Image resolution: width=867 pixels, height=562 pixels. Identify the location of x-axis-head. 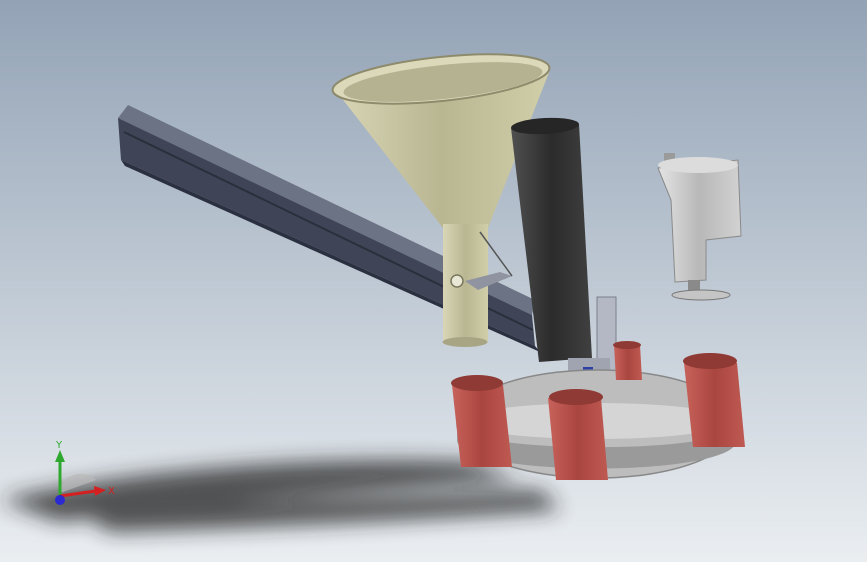
(100, 491).